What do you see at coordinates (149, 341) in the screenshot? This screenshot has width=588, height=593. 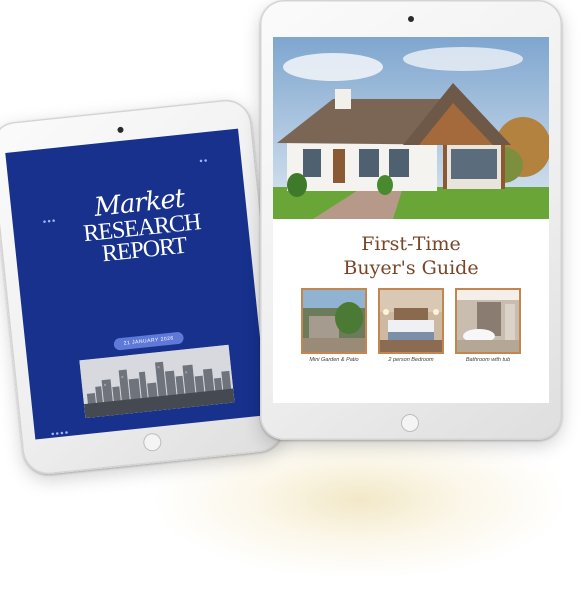 I see `report-date-pill: 21 JANUARY 2026` at bounding box center [149, 341].